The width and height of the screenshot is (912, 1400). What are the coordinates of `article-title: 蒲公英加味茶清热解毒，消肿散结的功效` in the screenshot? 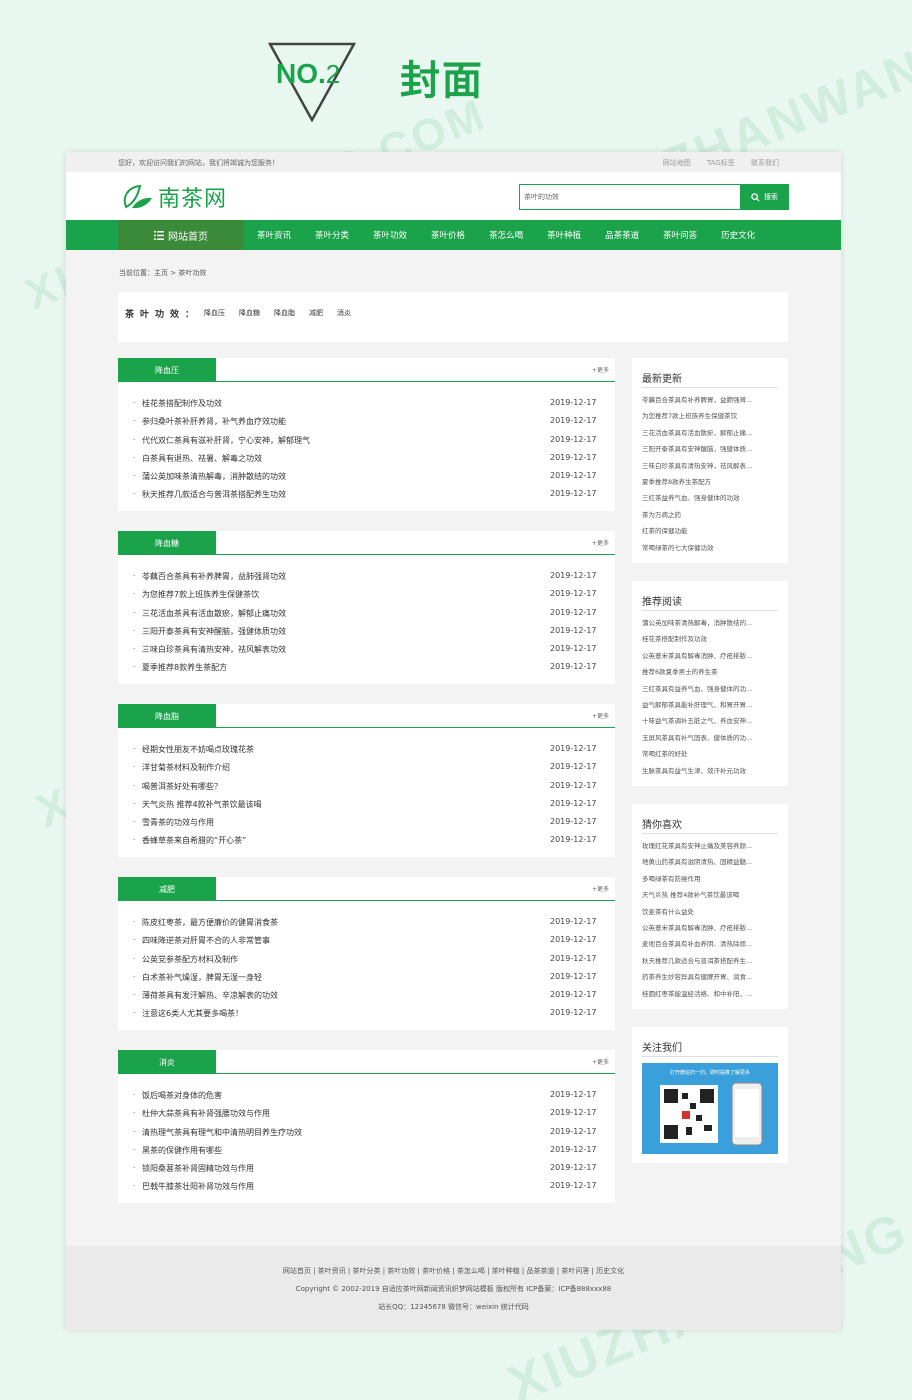 It's located at (214, 476).